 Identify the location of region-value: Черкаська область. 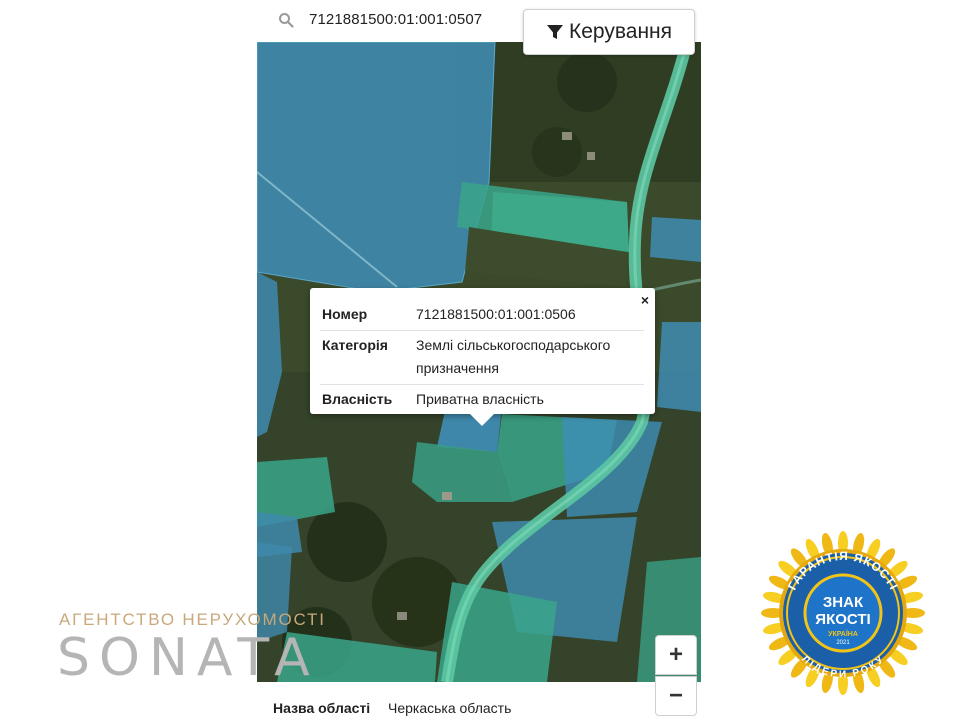
(450, 708).